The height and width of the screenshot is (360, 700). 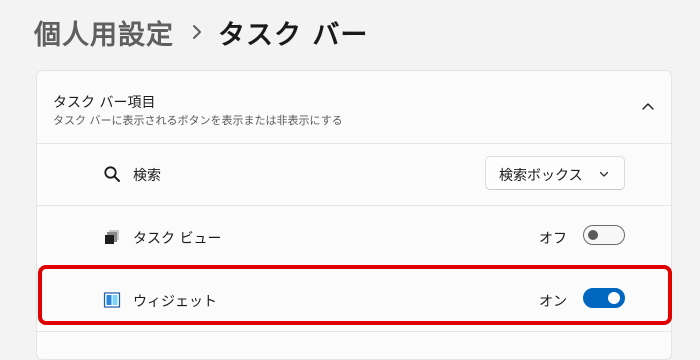 I want to click on widgets-toggle, so click(x=604, y=298).